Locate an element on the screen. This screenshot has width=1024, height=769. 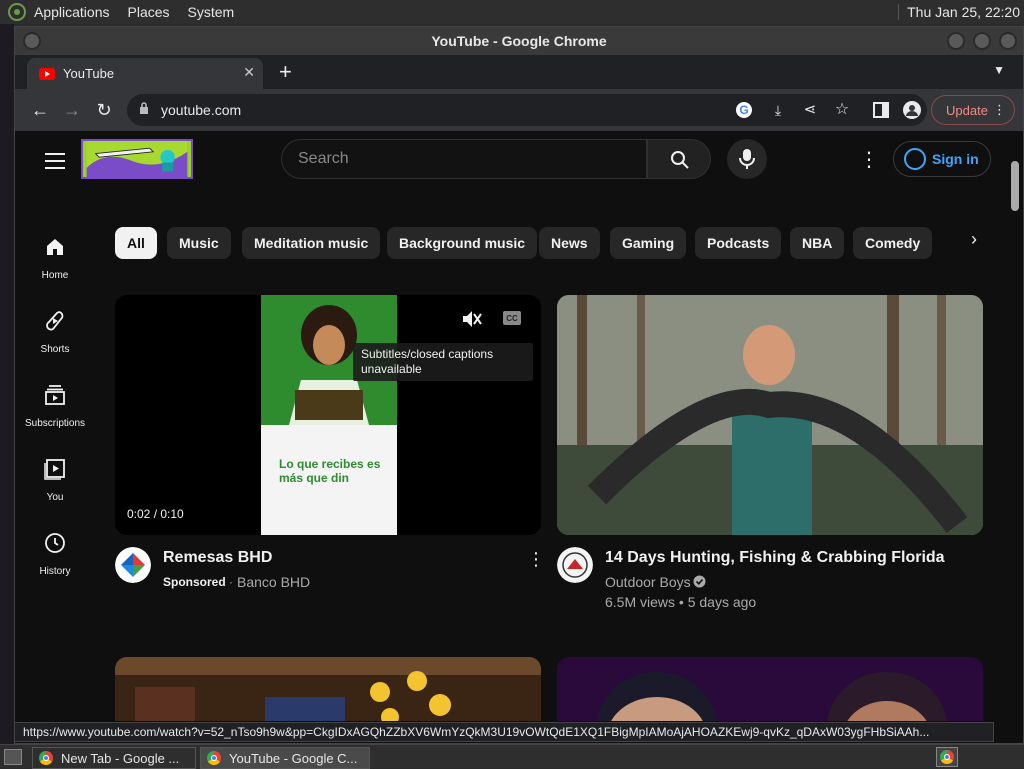
tab-strip: YouTube ✕ + ▼ is located at coordinates (519, 72).